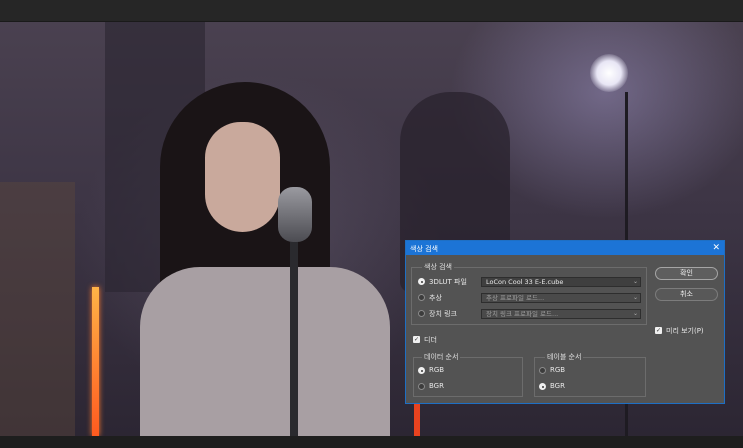  What do you see at coordinates (564, 357) in the screenshot?
I see `table-order-label: 테이블 순서` at bounding box center [564, 357].